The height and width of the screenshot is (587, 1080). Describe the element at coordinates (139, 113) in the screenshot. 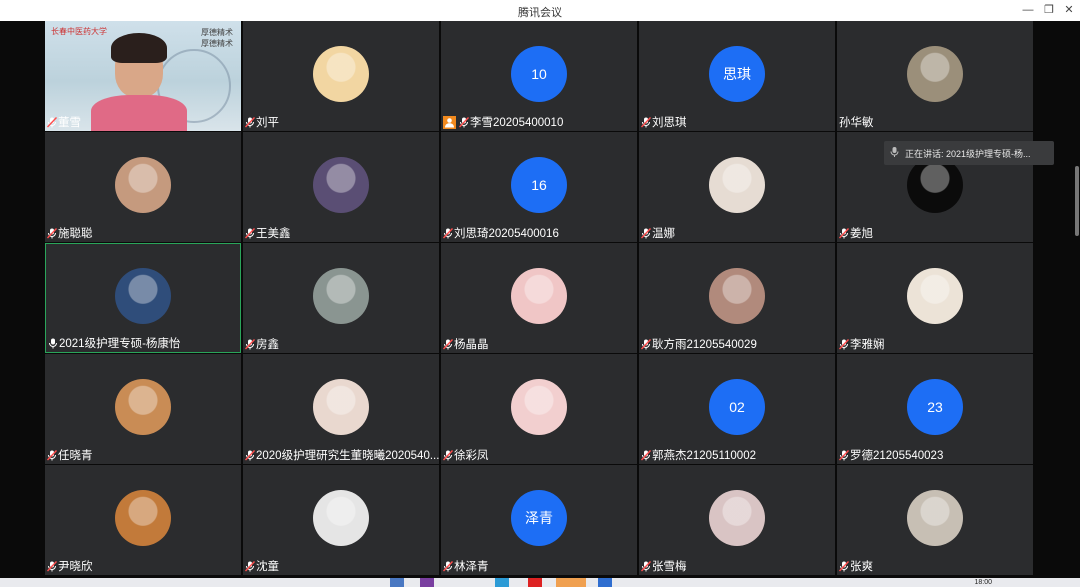

I see `person-body` at that location.